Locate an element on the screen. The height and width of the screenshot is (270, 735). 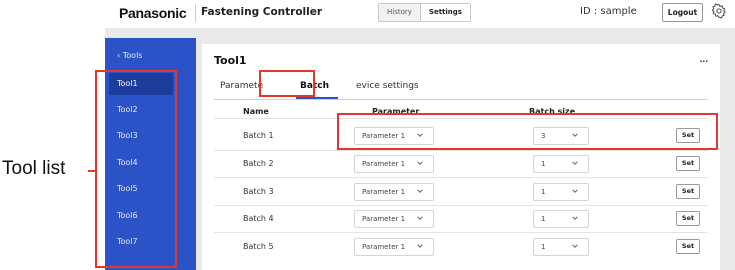
column-header-name: Name is located at coordinates (256, 111).